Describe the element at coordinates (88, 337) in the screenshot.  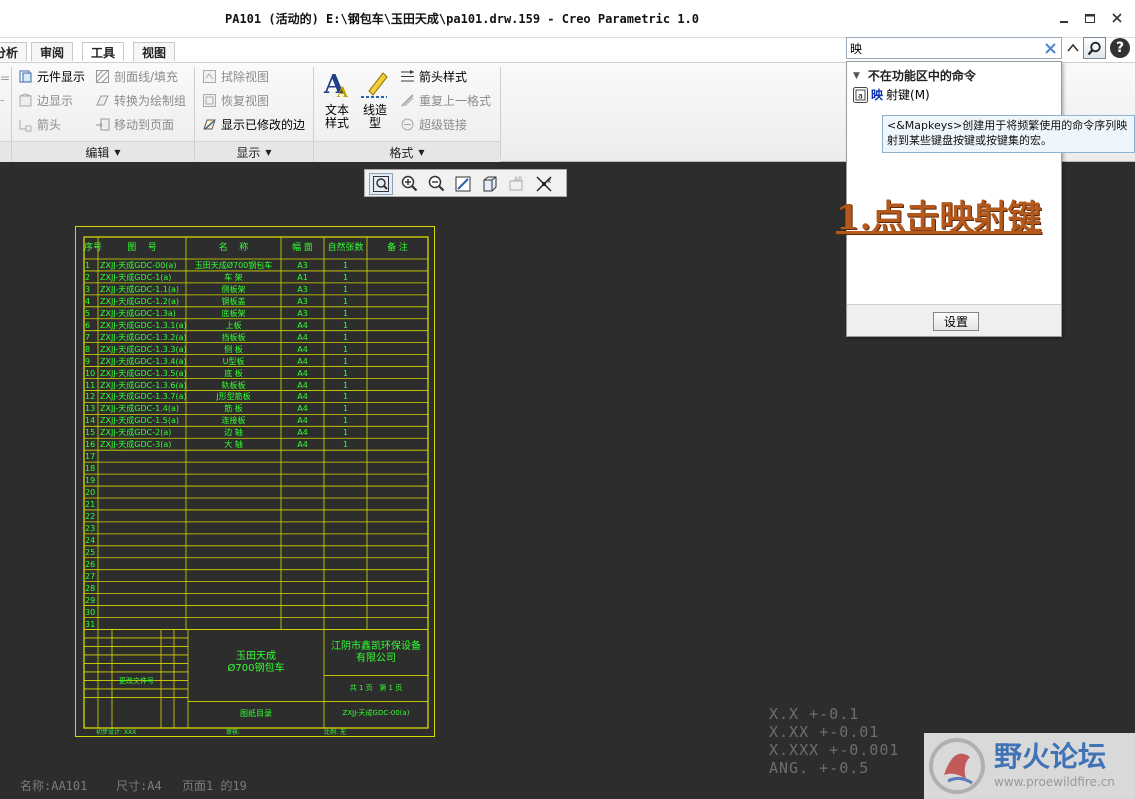
I see `row-number: 7` at that location.